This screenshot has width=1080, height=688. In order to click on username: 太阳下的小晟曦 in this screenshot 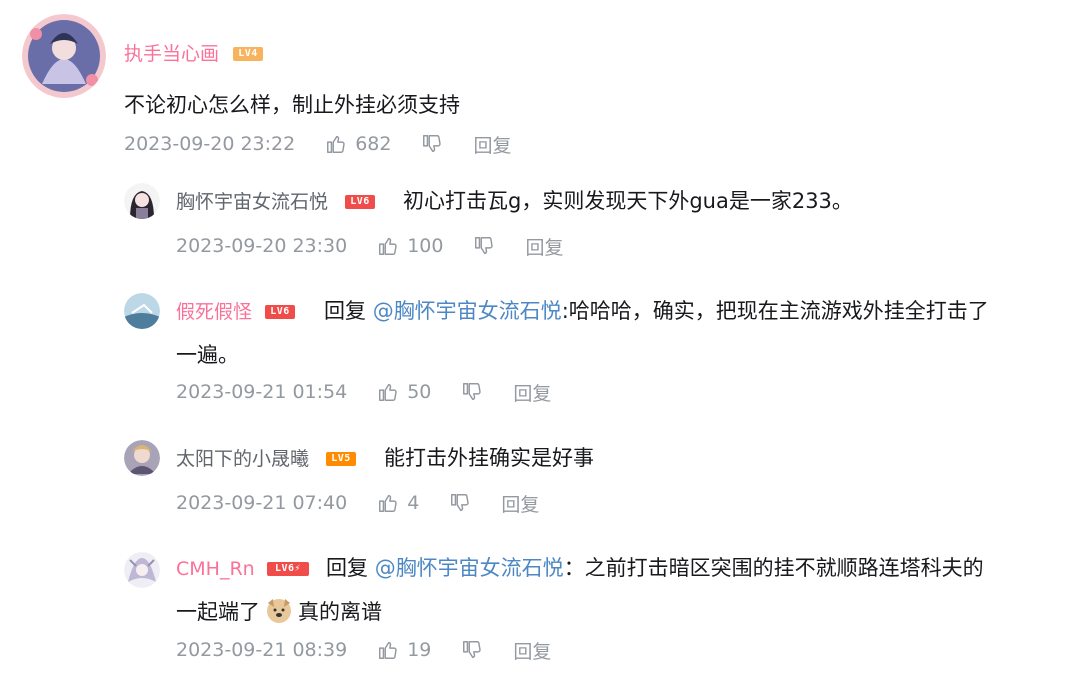, I will do `click(242, 459)`.